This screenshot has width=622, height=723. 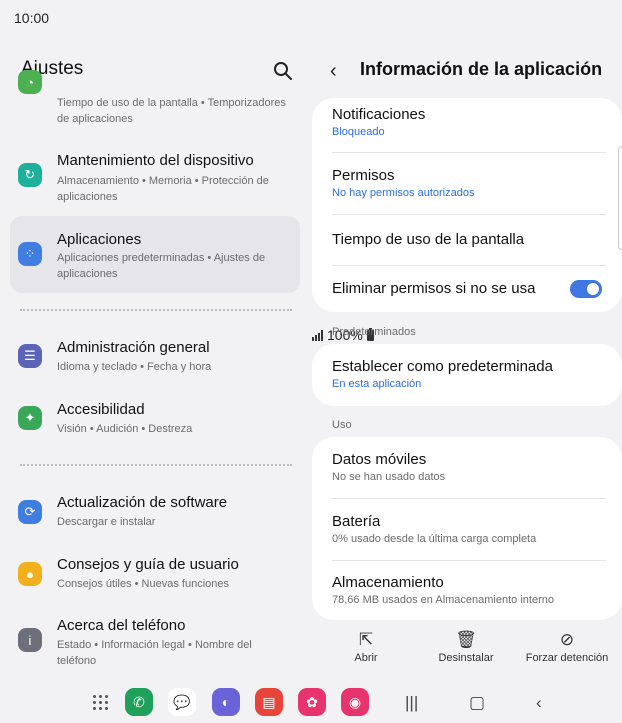 What do you see at coordinates (379, 459) in the screenshot?
I see `mobile-data-title: Datos móviles` at bounding box center [379, 459].